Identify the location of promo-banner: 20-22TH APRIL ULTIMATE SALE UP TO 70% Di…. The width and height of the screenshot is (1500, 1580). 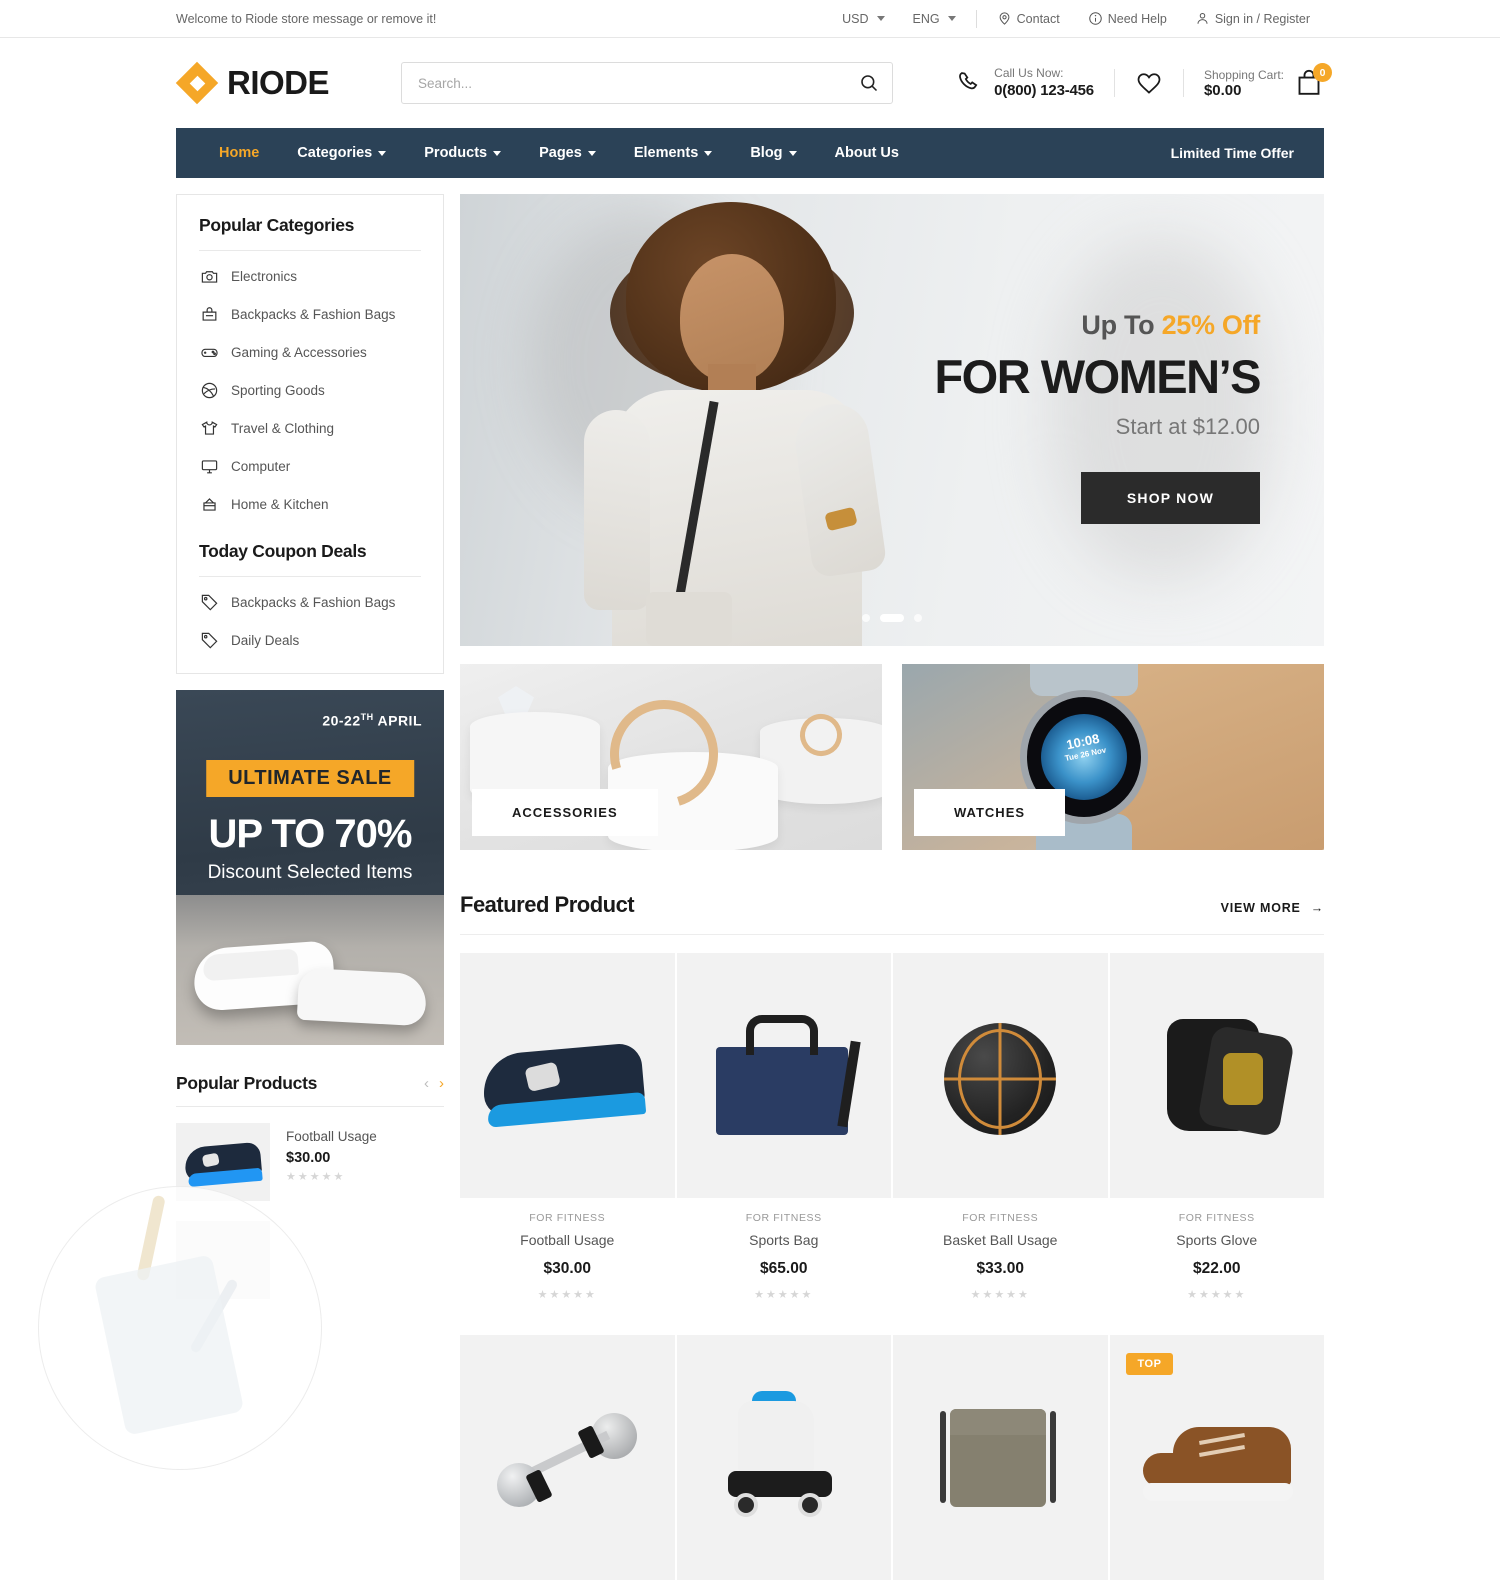
(310, 867).